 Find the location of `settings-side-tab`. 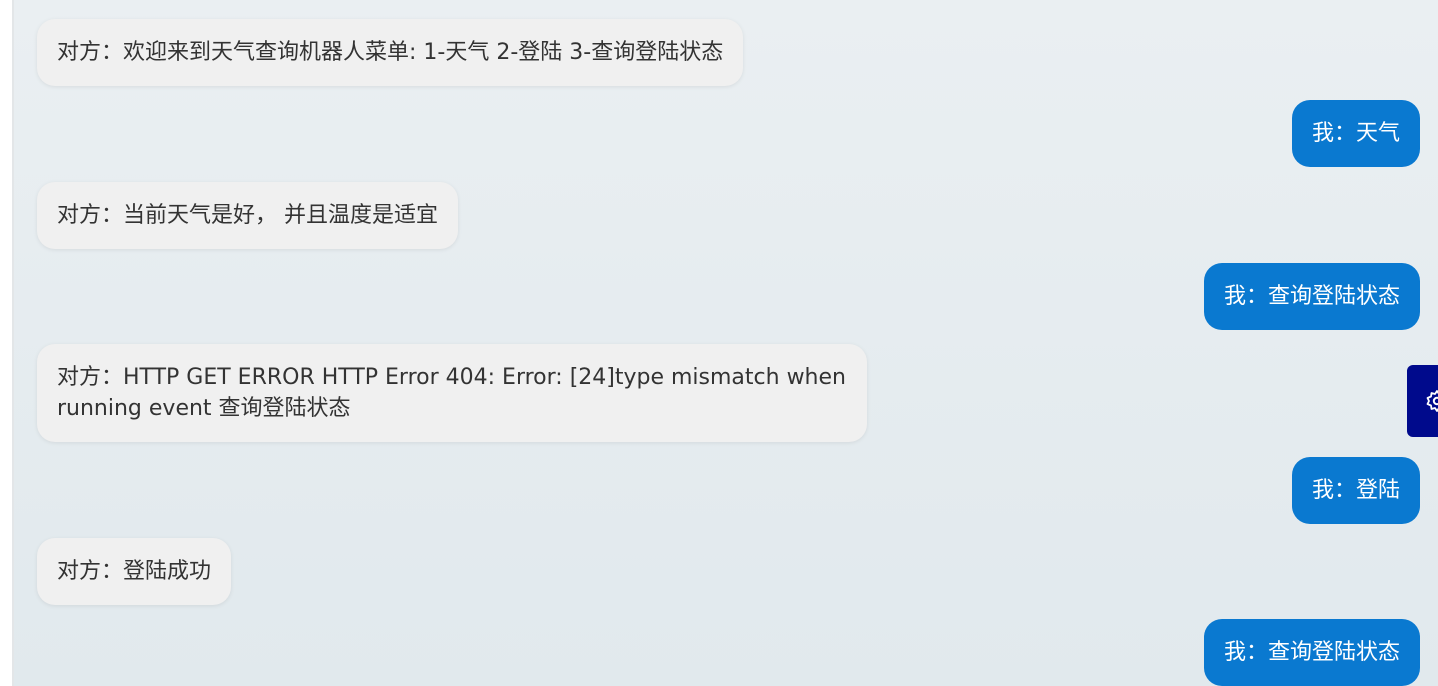

settings-side-tab is located at coordinates (1422, 401).